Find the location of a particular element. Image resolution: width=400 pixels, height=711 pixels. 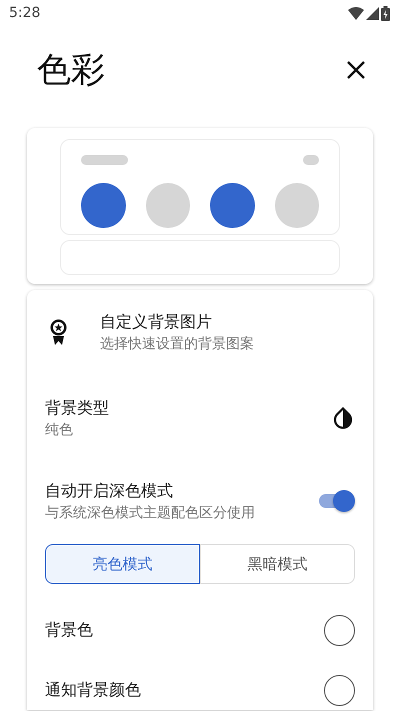

contrast-icon is located at coordinates (343, 418).